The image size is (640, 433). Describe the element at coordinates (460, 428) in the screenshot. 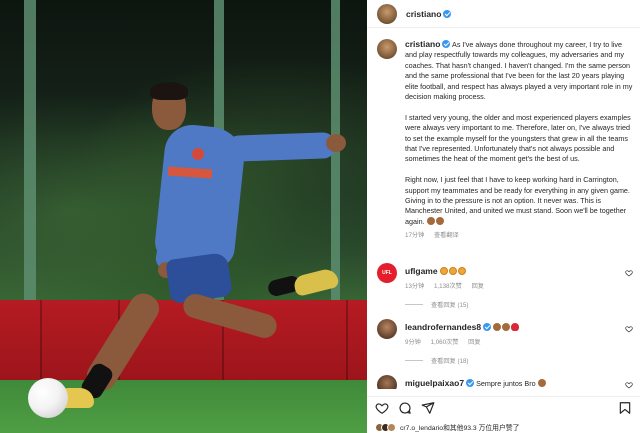

I see `liked-by-text: cr7.o_lendario和其他93.3 万位用户赞了` at that location.